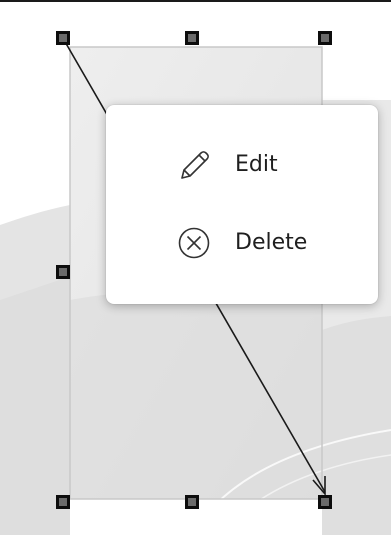  What do you see at coordinates (194, 243) in the screenshot?
I see `circle-x-icon` at bounding box center [194, 243].